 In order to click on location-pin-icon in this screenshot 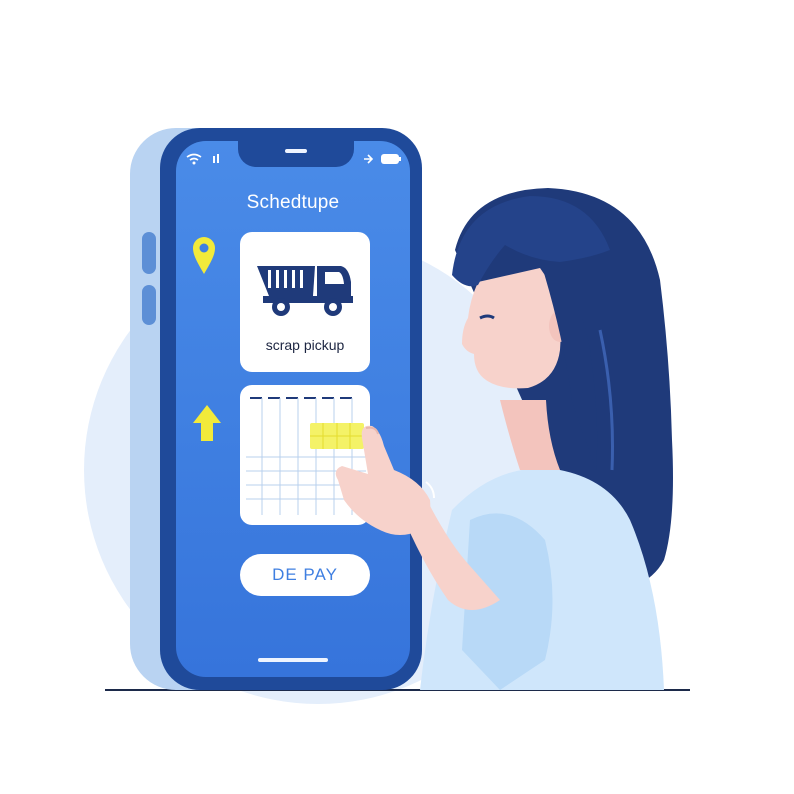, I will do `click(204, 256)`.